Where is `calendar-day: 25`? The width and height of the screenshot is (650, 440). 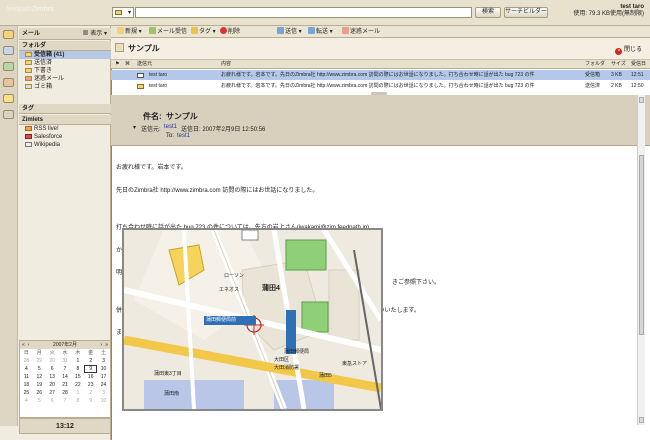 calendar-day: 25 is located at coordinates (26, 393).